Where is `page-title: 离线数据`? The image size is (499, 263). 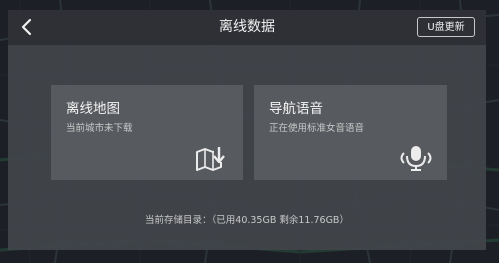 page-title: 离线数据 is located at coordinates (247, 27).